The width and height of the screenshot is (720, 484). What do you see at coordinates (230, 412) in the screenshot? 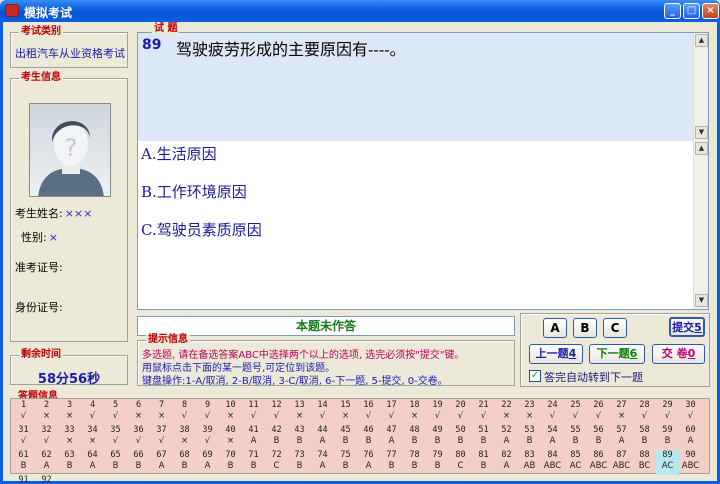
I see `answer-cell: 10 ×` at bounding box center [230, 412].